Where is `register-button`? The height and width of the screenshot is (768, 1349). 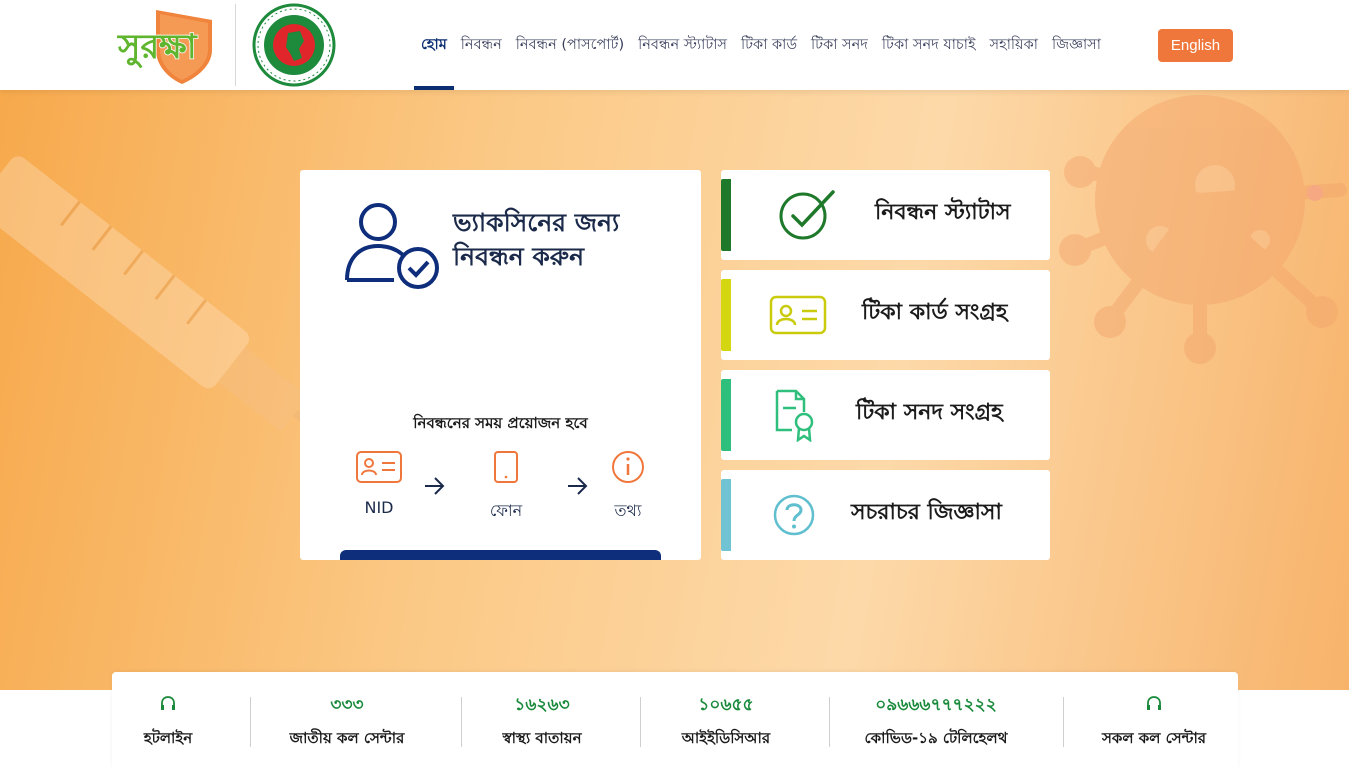 register-button is located at coordinates (500, 555).